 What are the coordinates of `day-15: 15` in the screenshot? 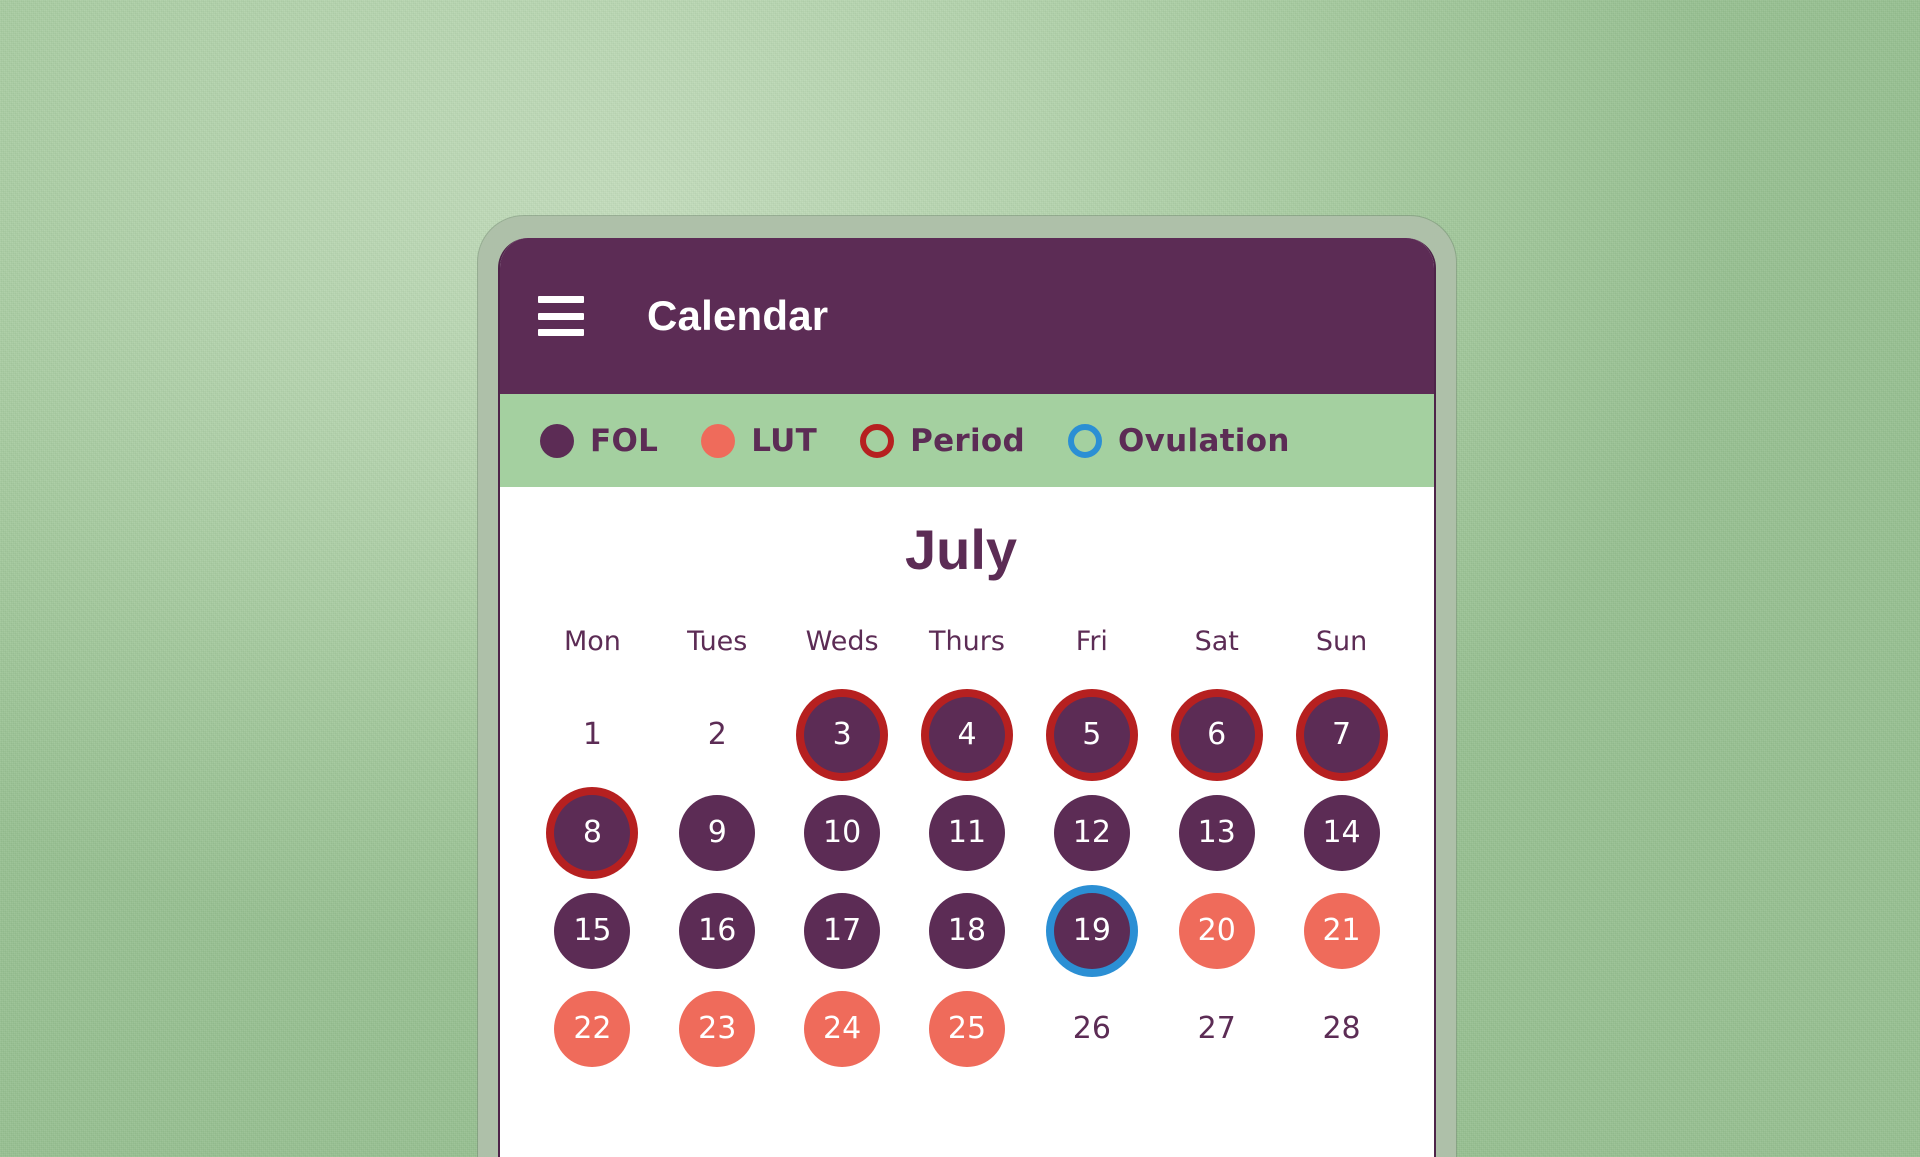 It's located at (592, 930).